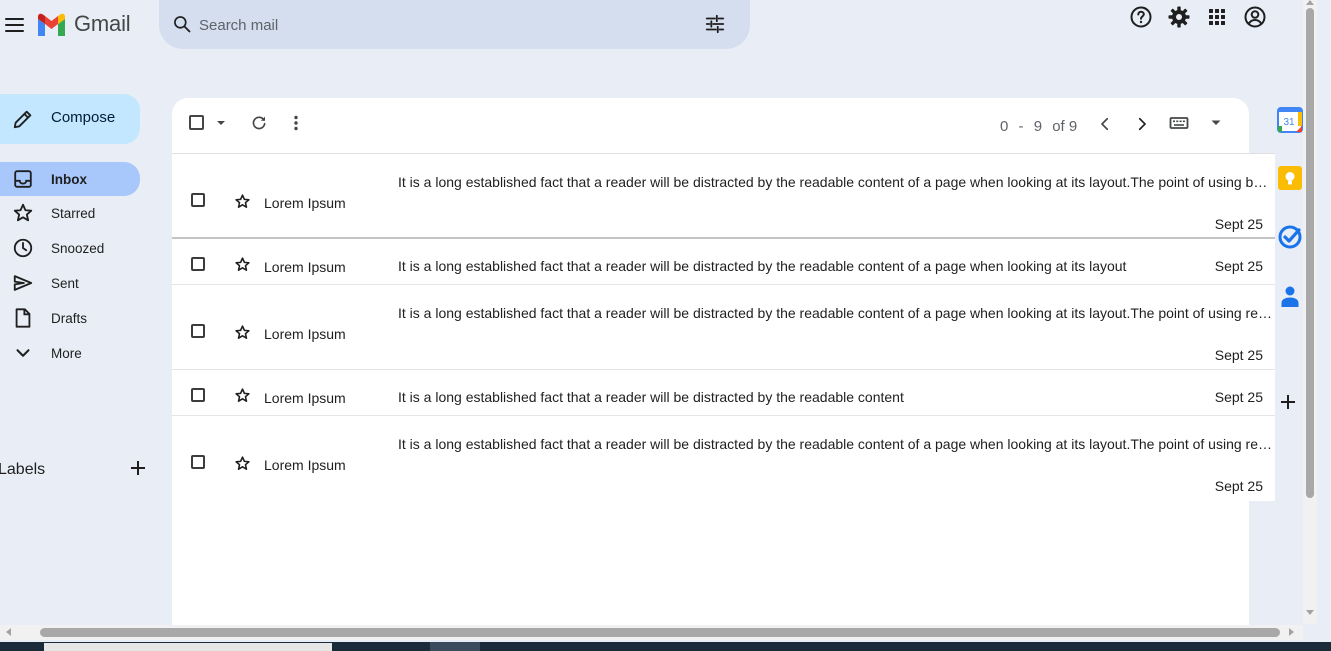  Describe the element at coordinates (182, 24) in the screenshot. I see `search-icon` at that location.